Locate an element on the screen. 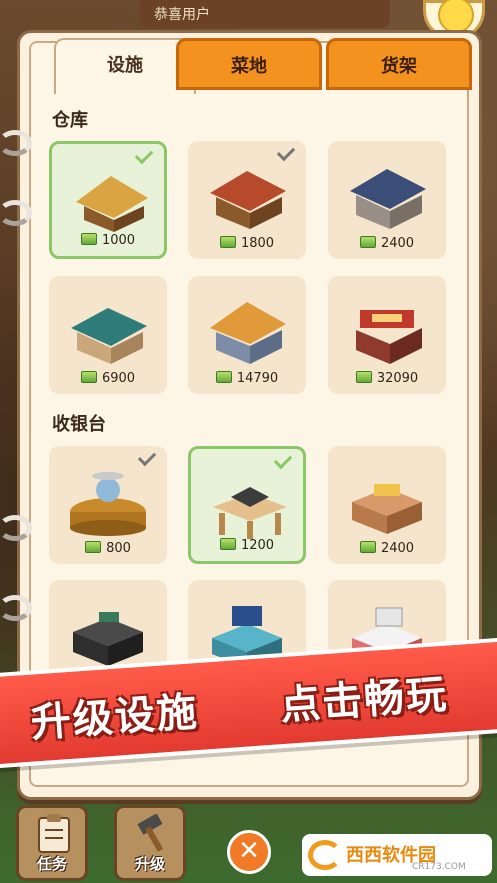 The image size is (497, 883). watermark-url: CR173.COM is located at coordinates (439, 867).